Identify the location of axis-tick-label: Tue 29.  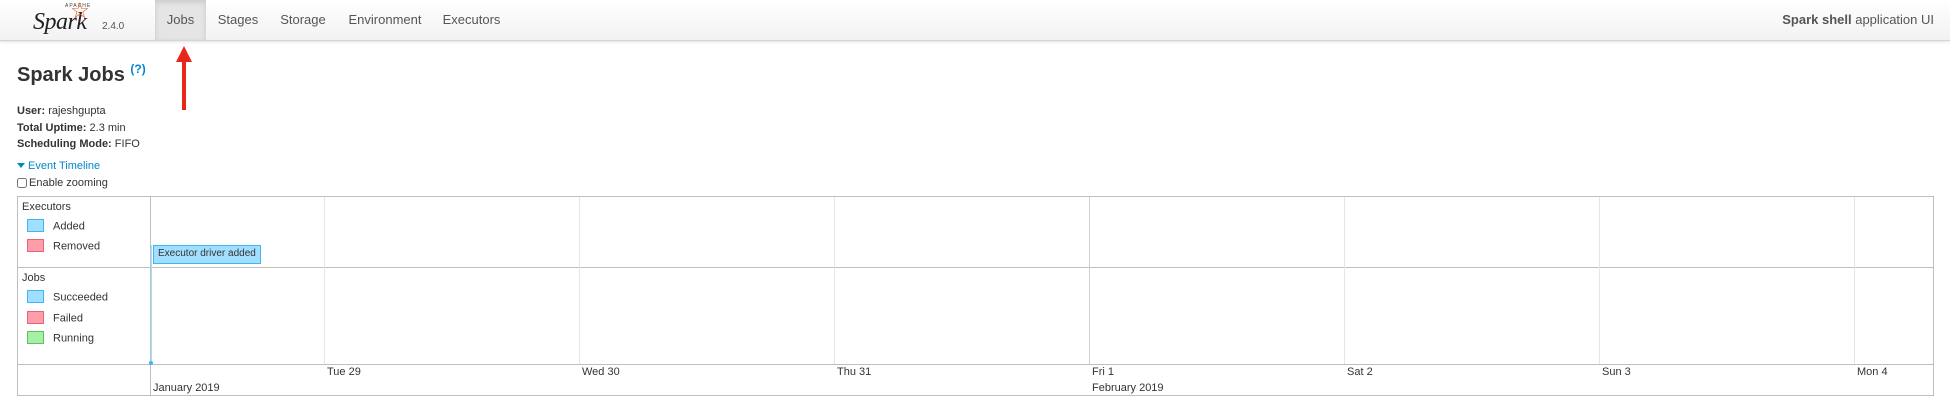
(344, 372).